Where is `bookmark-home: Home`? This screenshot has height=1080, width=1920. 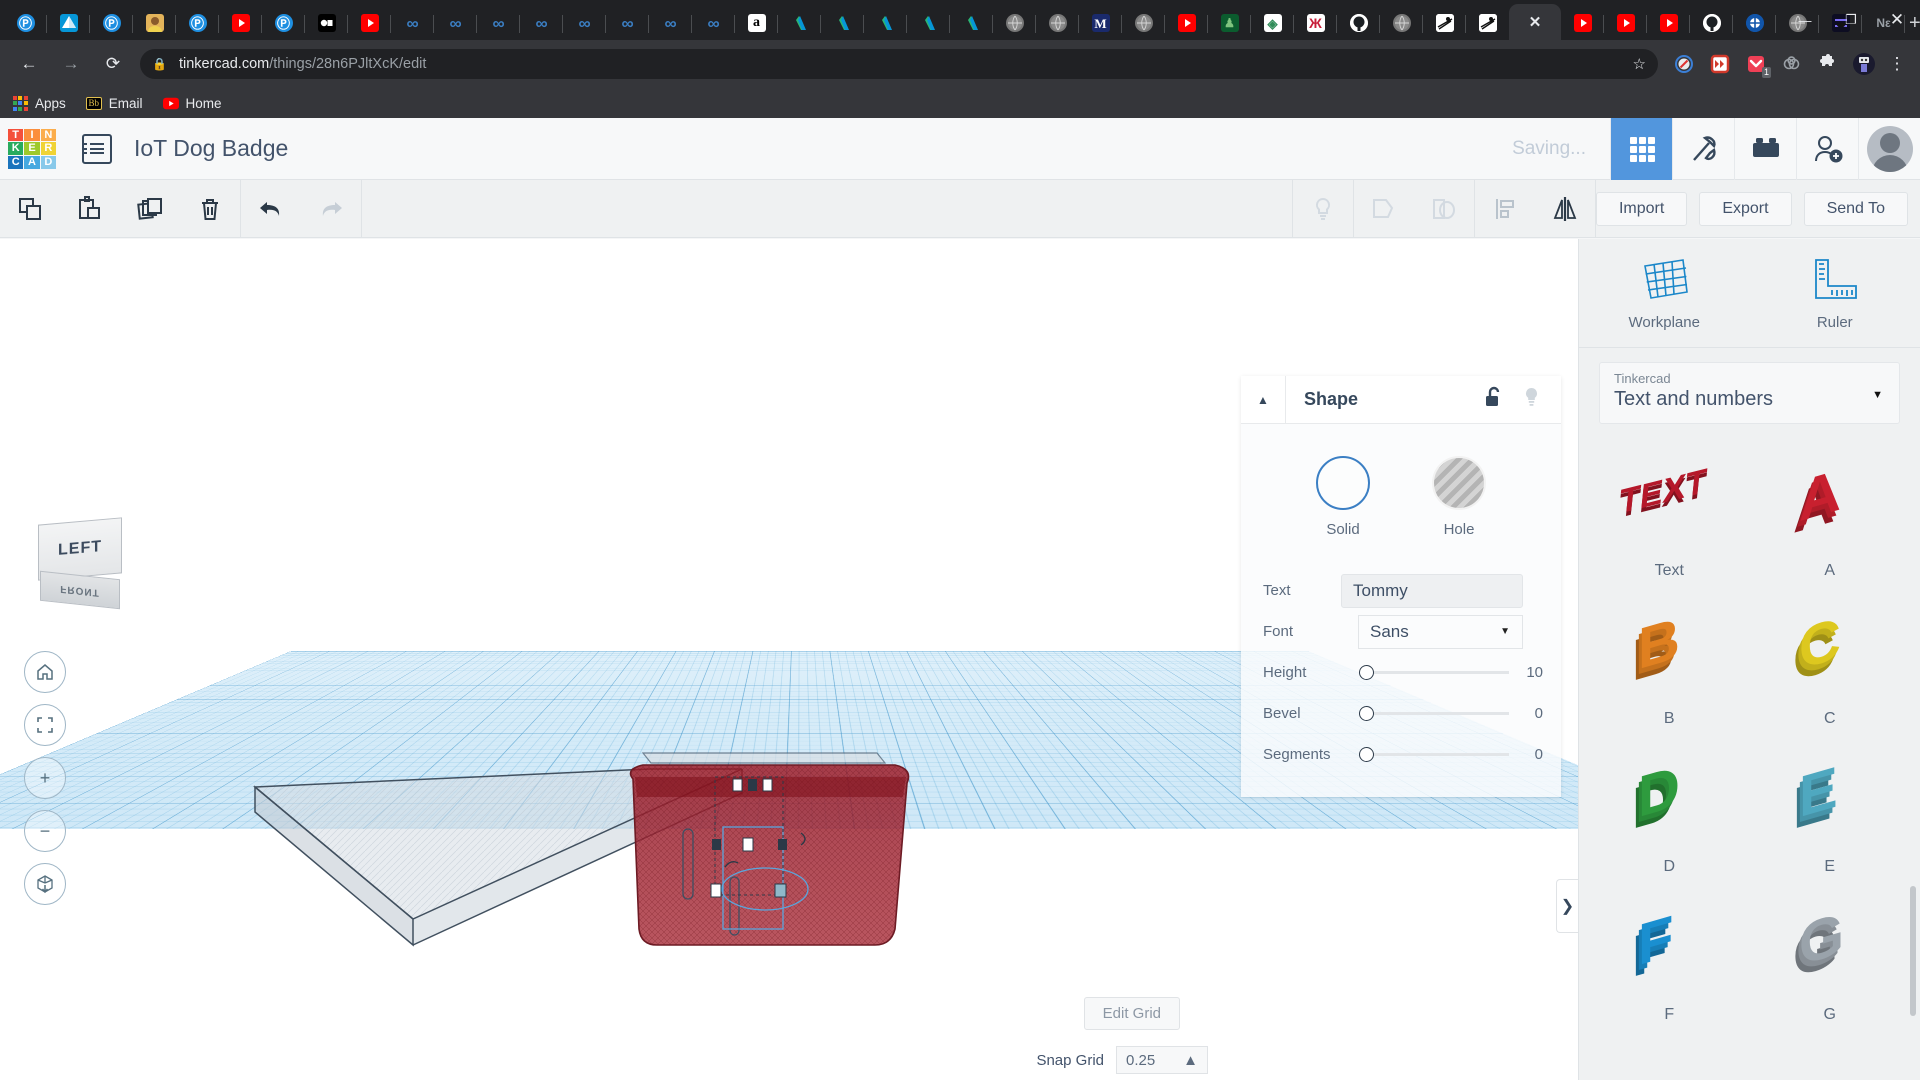
bookmark-home: Home is located at coordinates (192, 103).